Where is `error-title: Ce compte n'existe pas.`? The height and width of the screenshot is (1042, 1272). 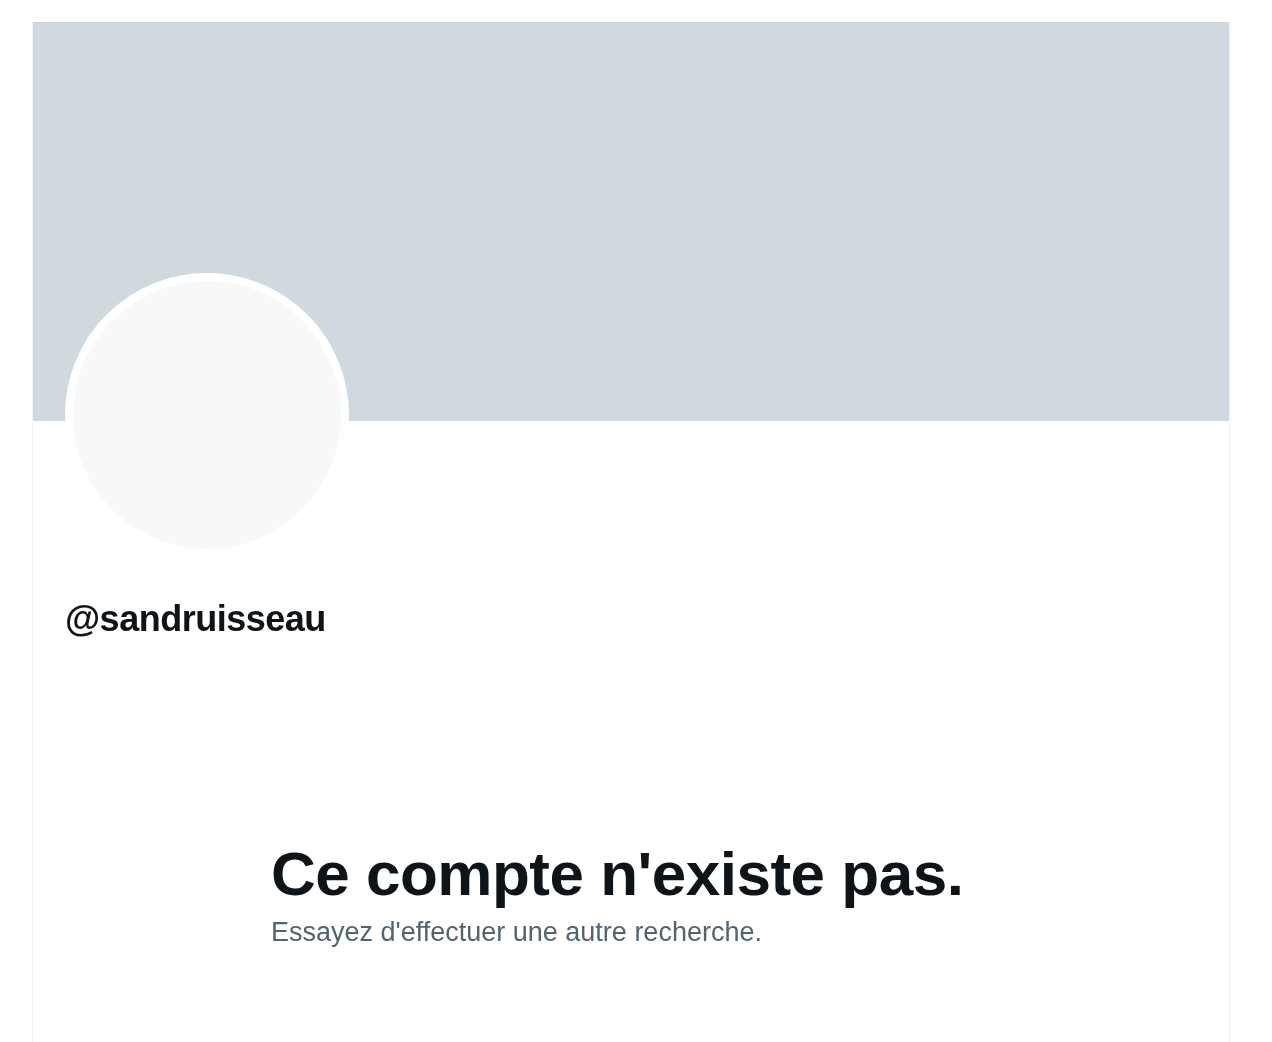
error-title: Ce compte n'existe pas. is located at coordinates (618, 874).